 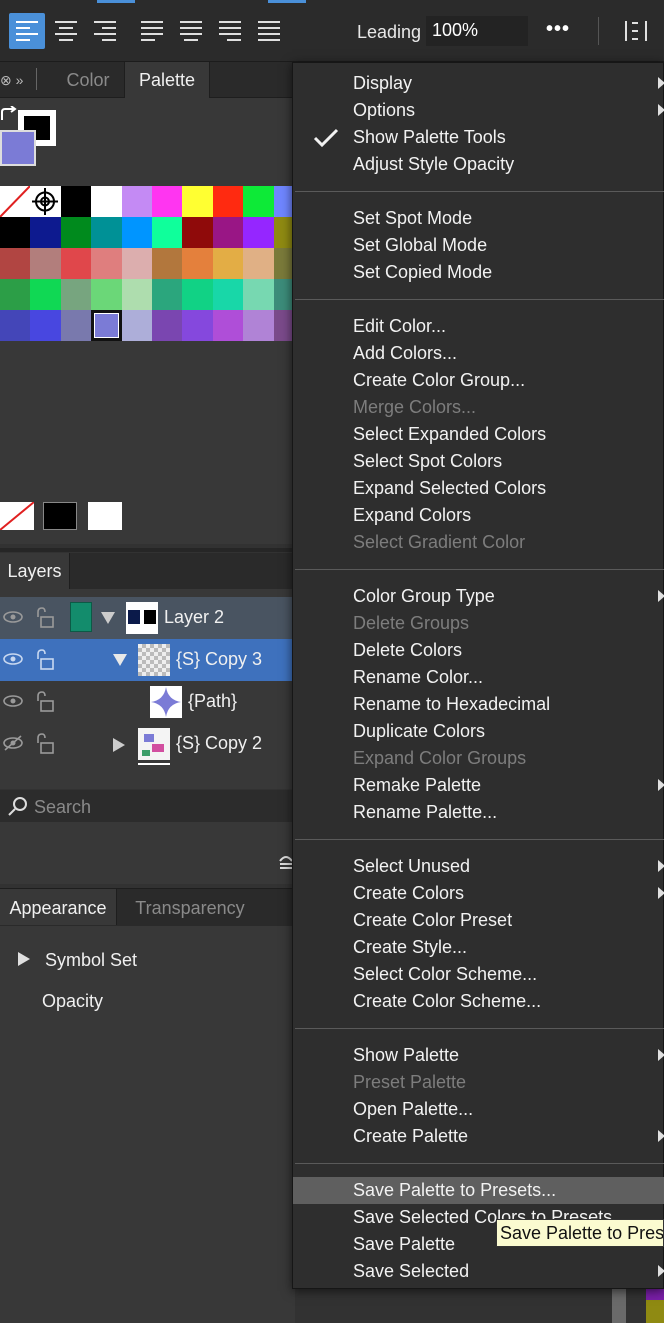 What do you see at coordinates (35, 571) in the screenshot?
I see `tab-layers: Layers` at bounding box center [35, 571].